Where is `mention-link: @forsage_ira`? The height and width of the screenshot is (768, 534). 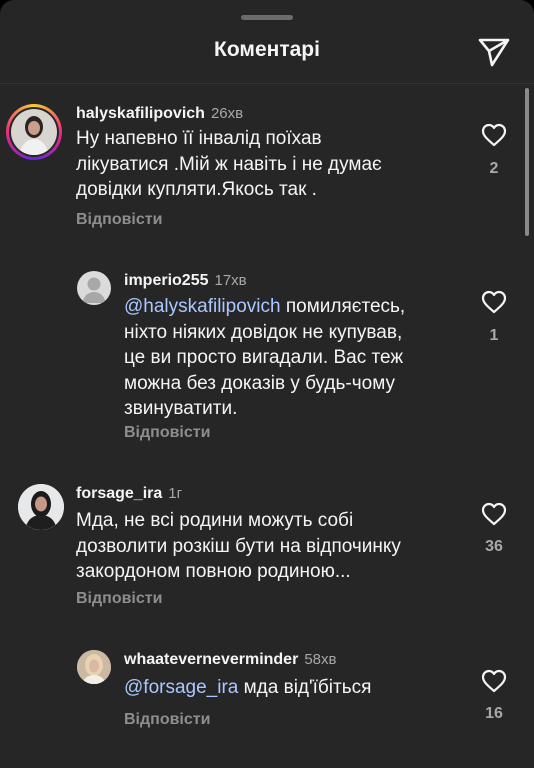
mention-link: @forsage_ira is located at coordinates (181, 687).